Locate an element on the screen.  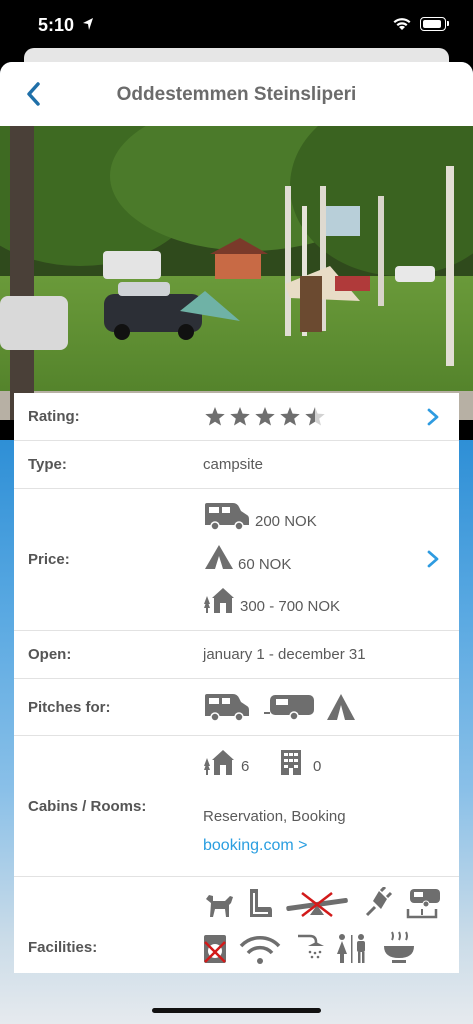
price-chevron-icon is located at coordinates (433, 559).